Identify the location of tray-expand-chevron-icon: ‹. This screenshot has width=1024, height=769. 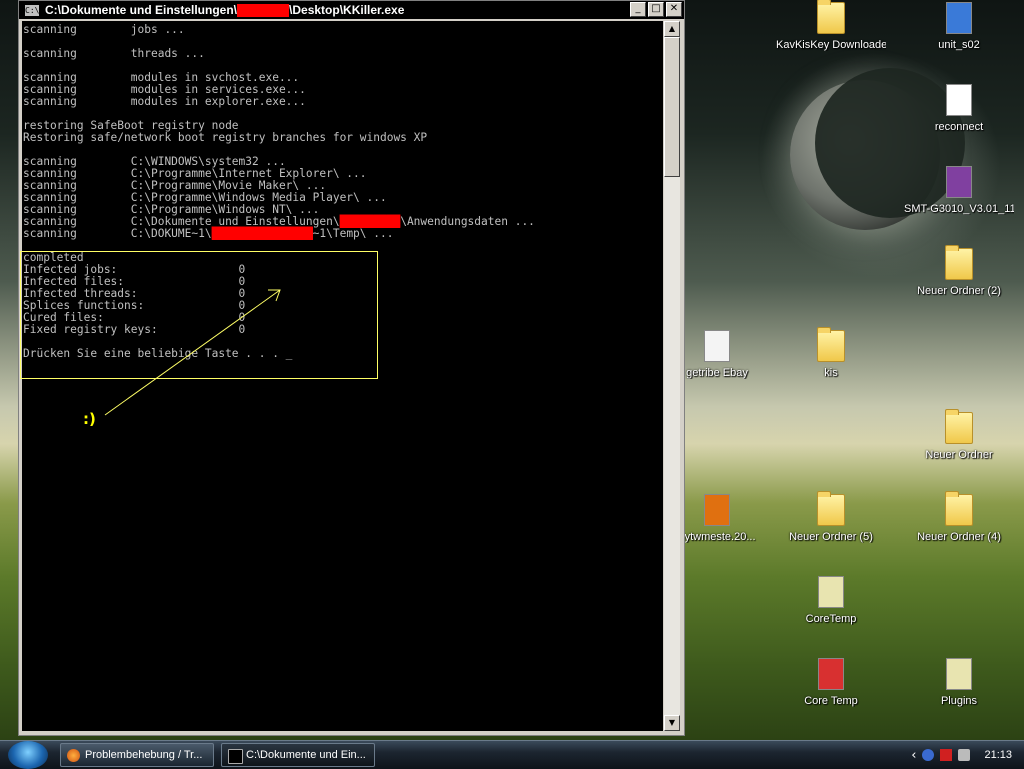
(913, 755).